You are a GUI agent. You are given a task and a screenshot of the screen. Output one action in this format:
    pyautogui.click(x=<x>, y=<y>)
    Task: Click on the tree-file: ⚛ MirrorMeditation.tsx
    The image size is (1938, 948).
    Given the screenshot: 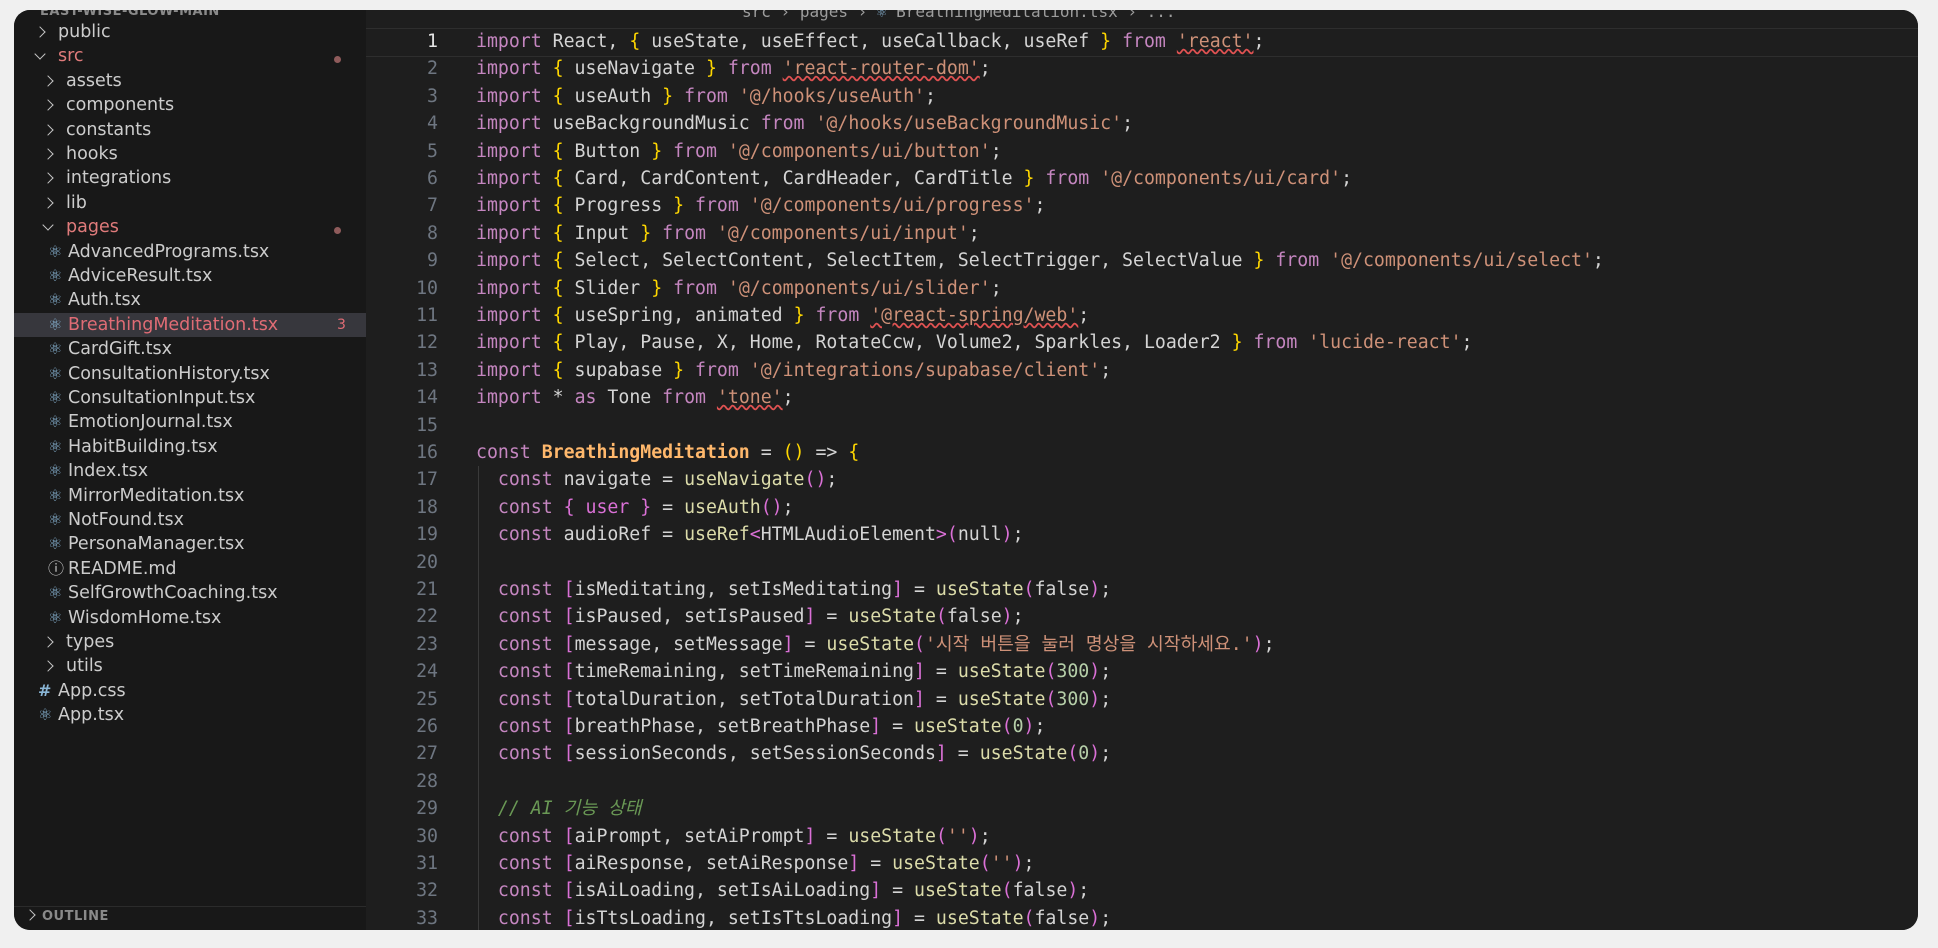 What is the action you would take?
    pyautogui.click(x=190, y=496)
    